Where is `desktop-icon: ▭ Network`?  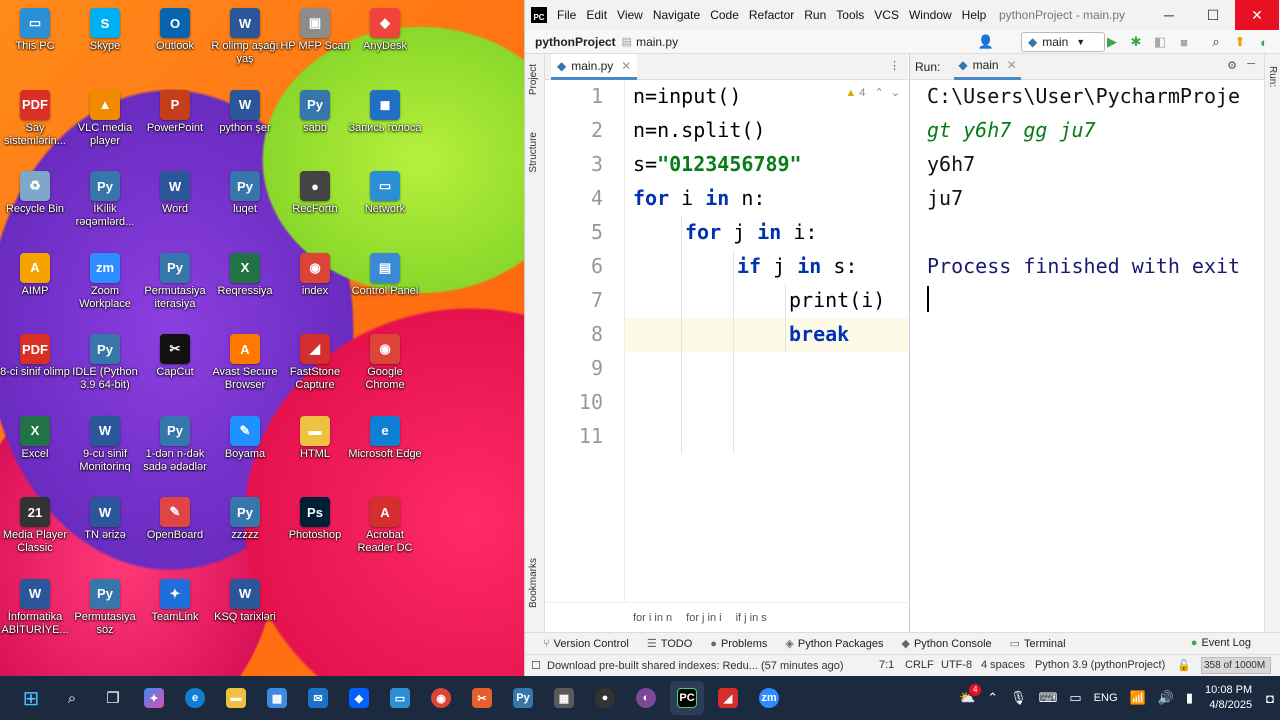
desktop-icon: ▭ Network is located at coordinates (385, 206).